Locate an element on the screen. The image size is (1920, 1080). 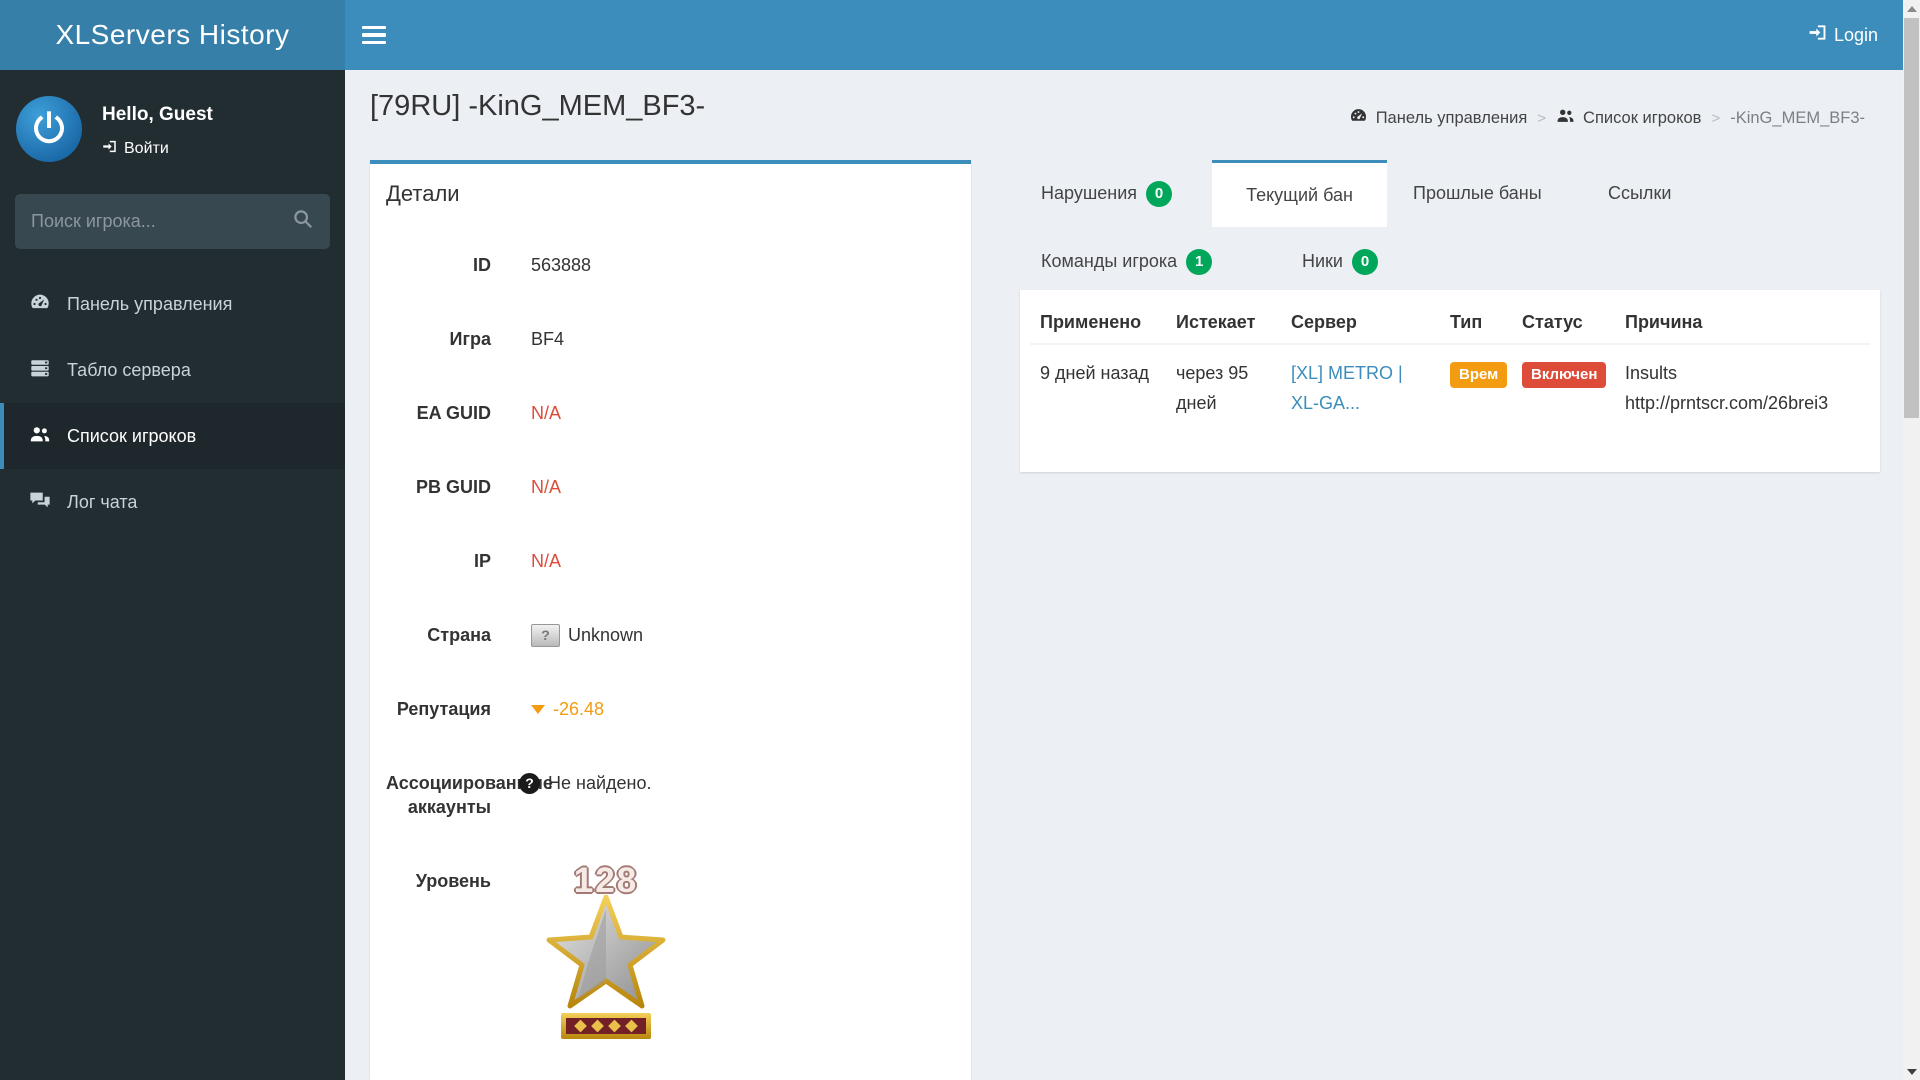
field-id-value: 563888 is located at coordinates (561, 265).